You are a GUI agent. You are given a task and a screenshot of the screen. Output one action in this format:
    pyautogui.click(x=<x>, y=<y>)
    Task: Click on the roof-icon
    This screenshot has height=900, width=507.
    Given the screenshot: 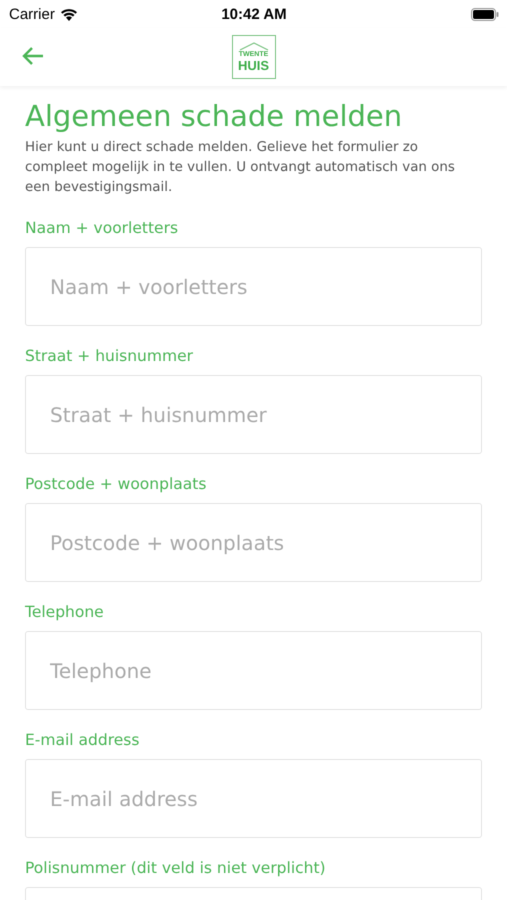 What is the action you would take?
    pyautogui.click(x=253, y=46)
    